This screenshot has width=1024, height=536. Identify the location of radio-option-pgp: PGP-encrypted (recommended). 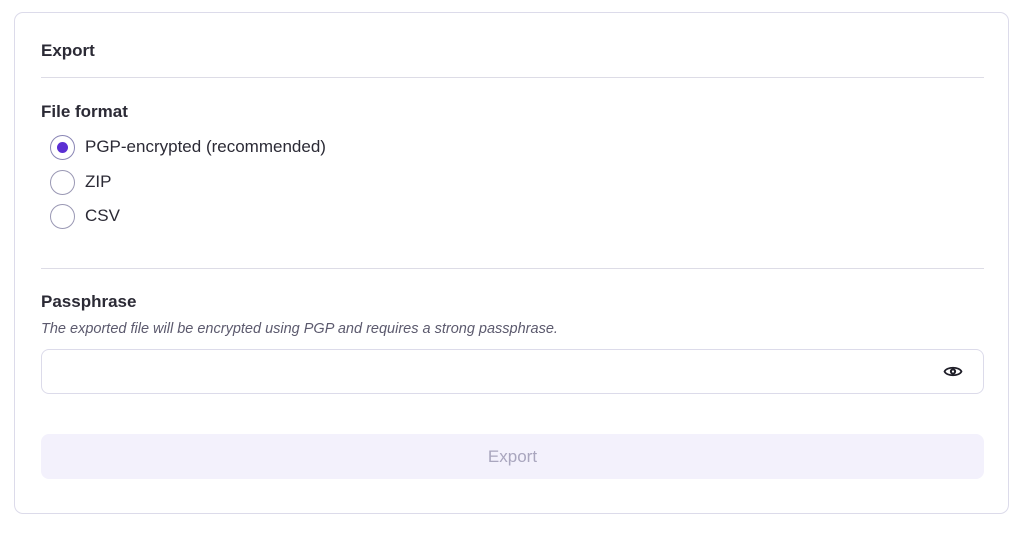
(188, 147).